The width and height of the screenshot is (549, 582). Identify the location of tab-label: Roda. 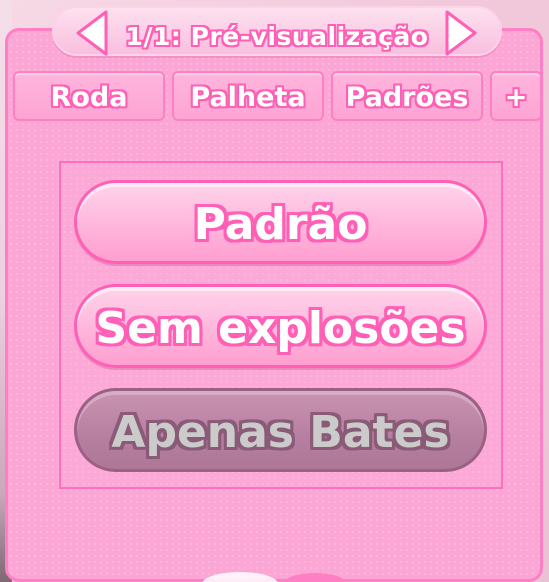
(89, 97).